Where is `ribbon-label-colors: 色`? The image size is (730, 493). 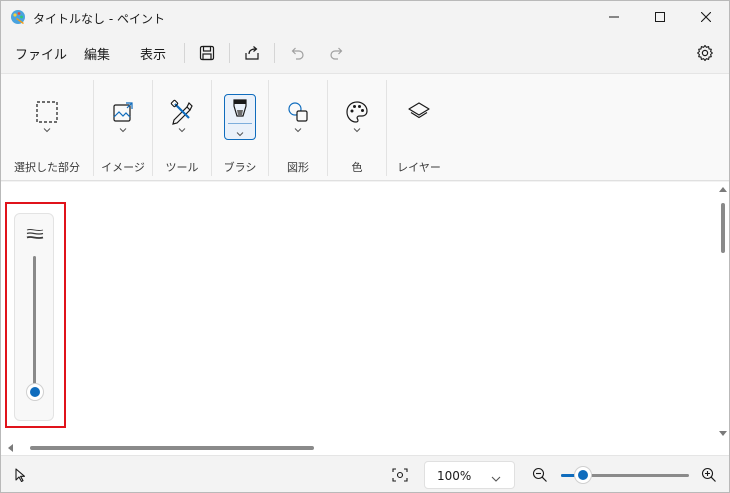
ribbon-label-colors: 色 is located at coordinates (357, 167).